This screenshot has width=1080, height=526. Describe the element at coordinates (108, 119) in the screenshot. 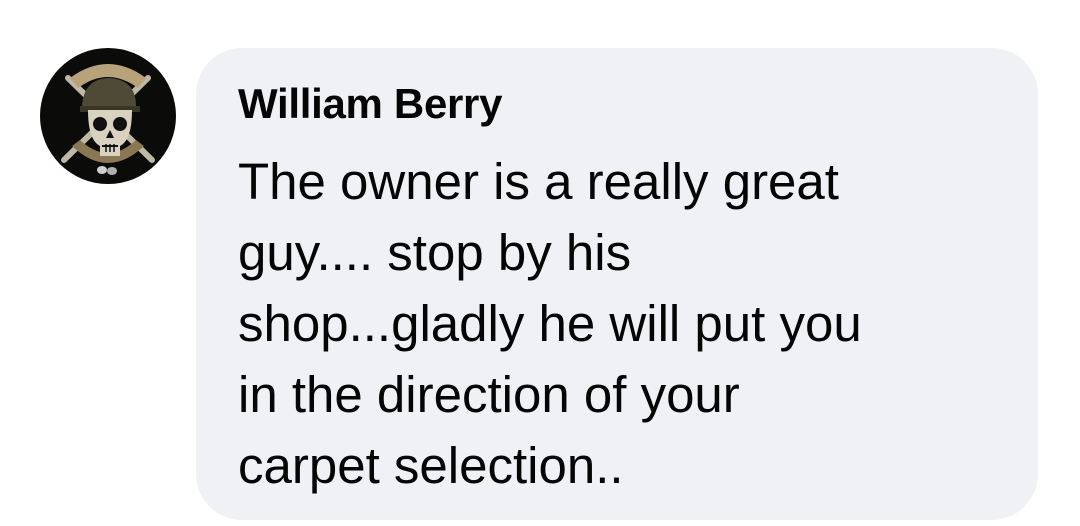

I see `usmc-skull-emblem-icon` at that location.